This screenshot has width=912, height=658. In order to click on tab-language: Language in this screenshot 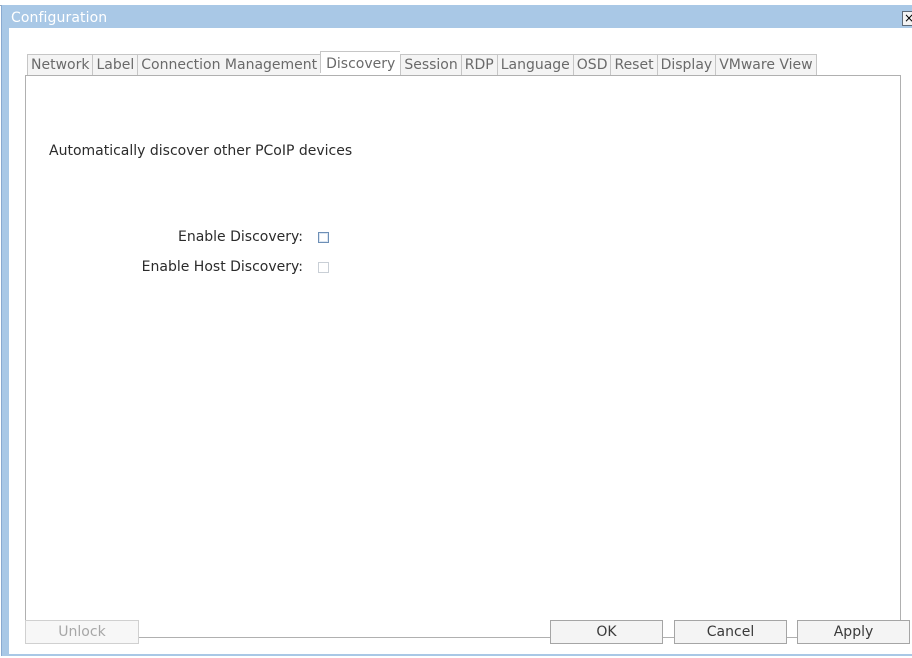, I will do `click(534, 65)`.